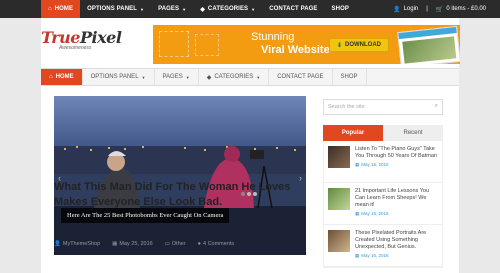  I want to click on folder-icon: ▭, so click(167, 244).